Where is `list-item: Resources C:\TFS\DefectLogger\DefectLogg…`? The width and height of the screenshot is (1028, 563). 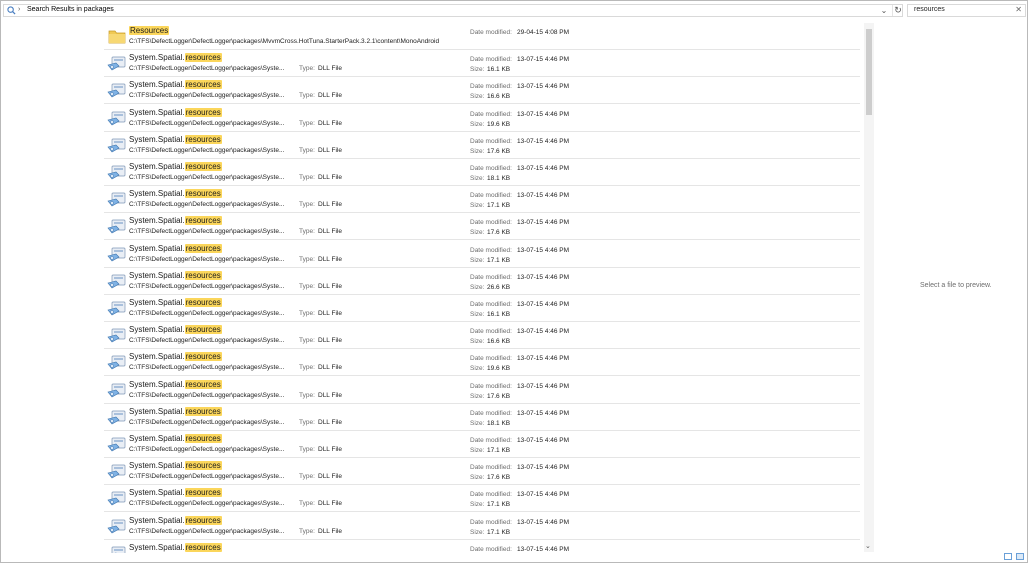 list-item: Resources C:\TFS\DefectLogger\DefectLogg… is located at coordinates (482, 36).